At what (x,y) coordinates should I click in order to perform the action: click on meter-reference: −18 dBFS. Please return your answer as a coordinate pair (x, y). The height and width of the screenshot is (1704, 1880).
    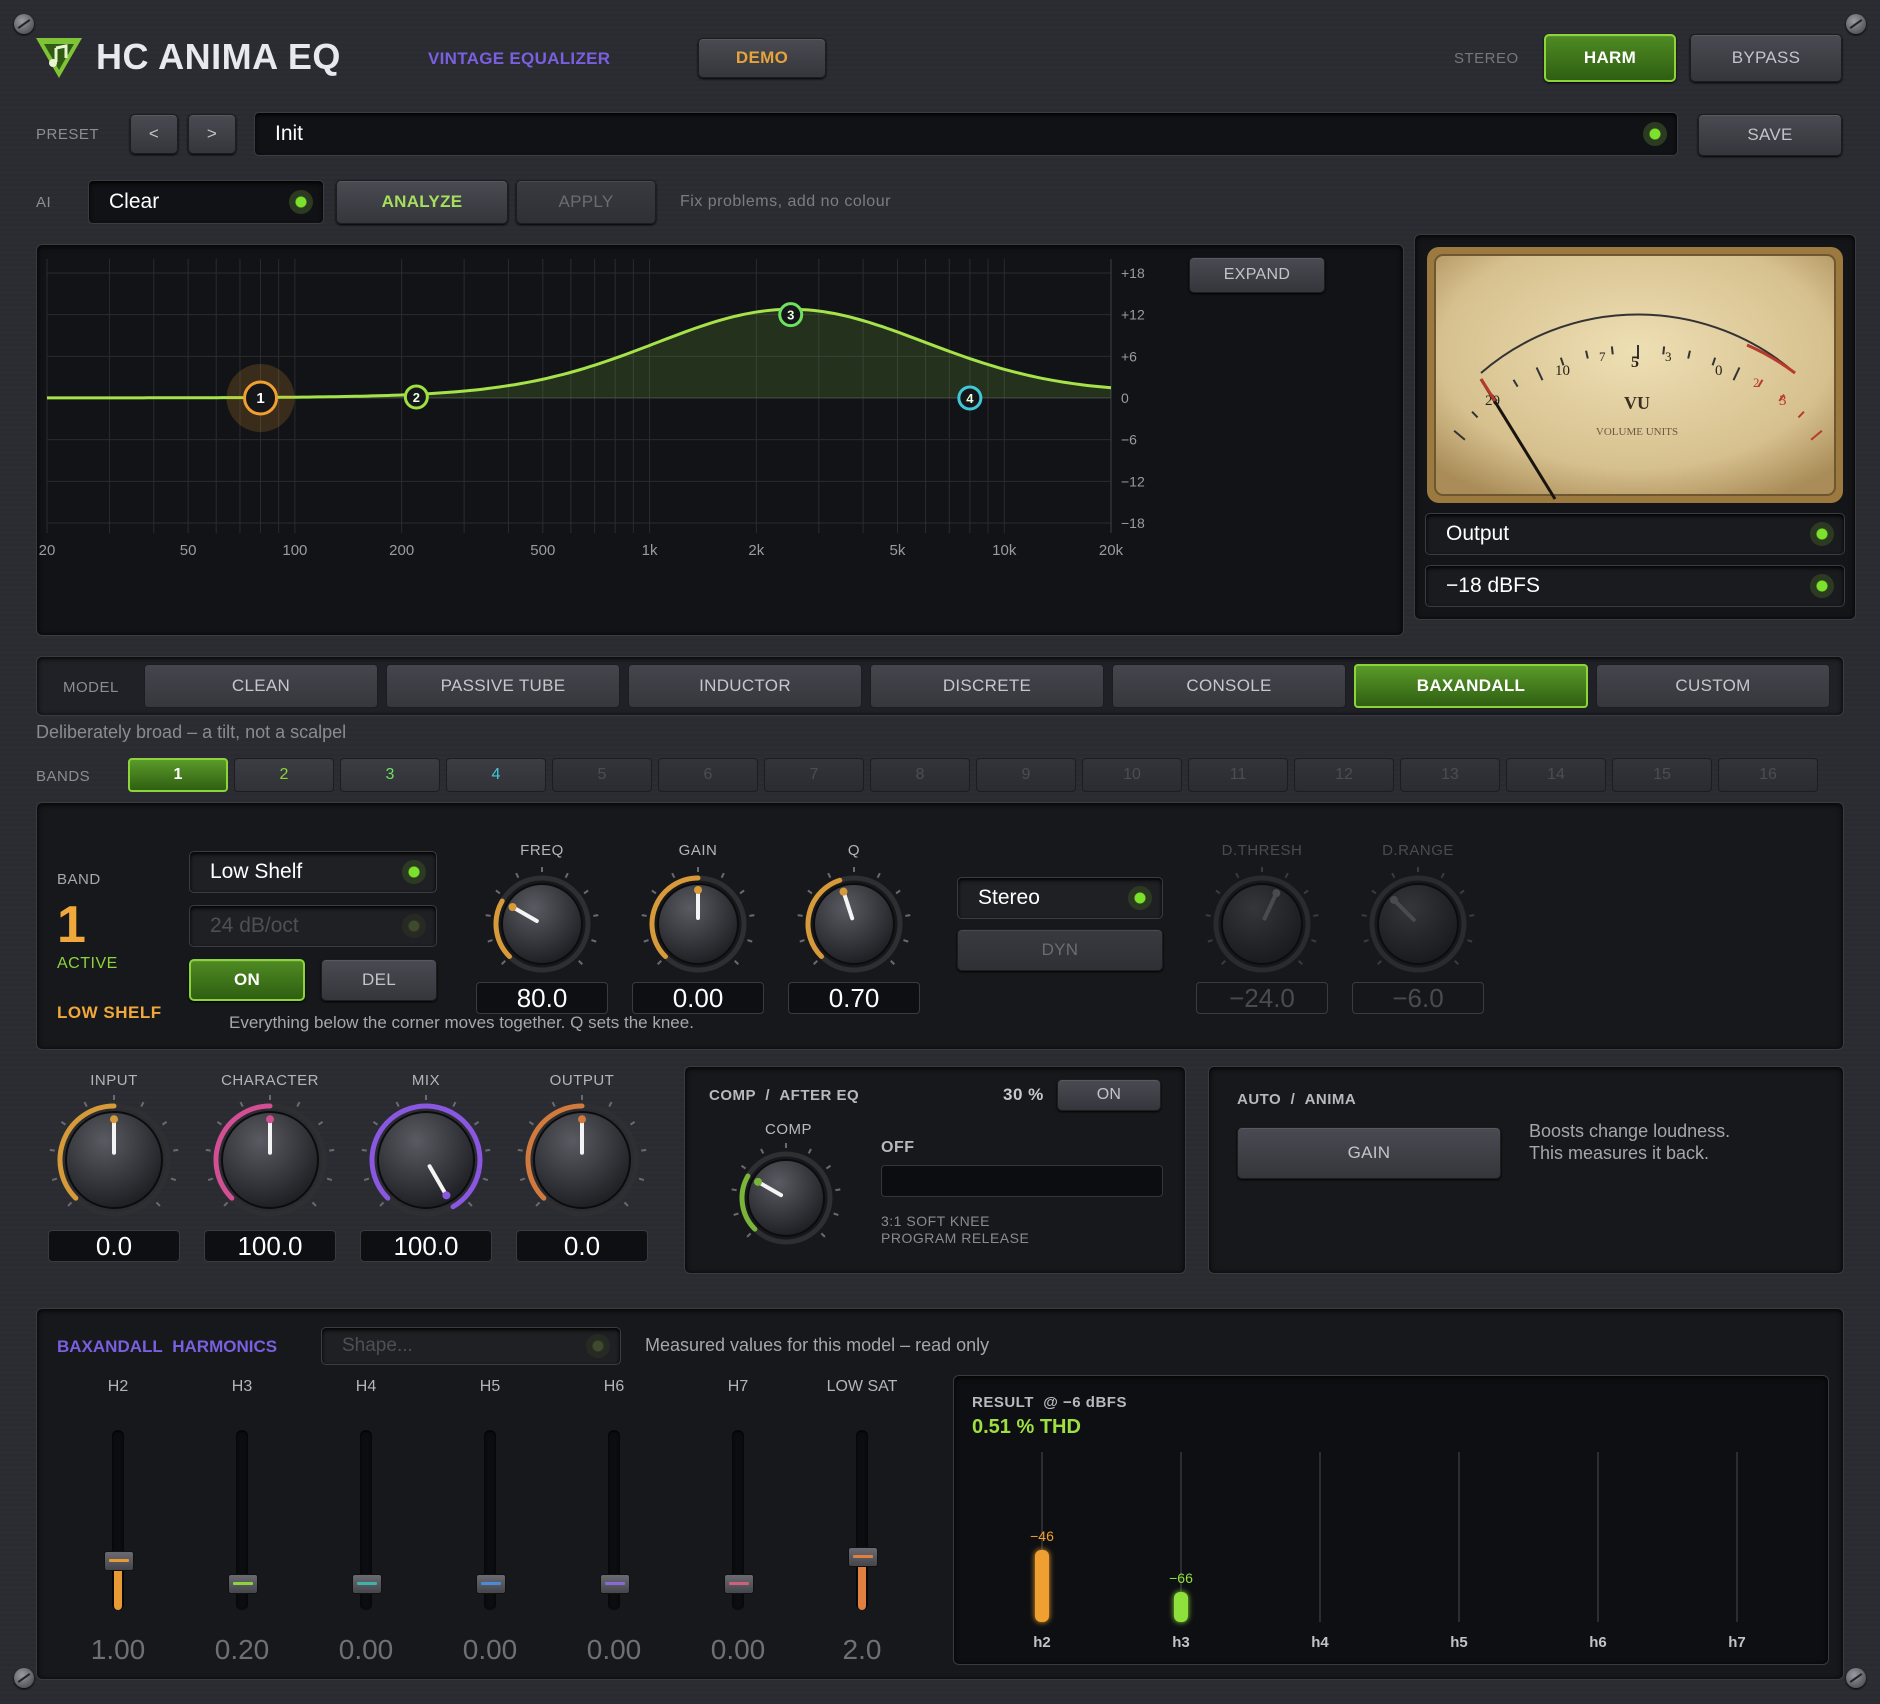
    Looking at the image, I should click on (1493, 585).